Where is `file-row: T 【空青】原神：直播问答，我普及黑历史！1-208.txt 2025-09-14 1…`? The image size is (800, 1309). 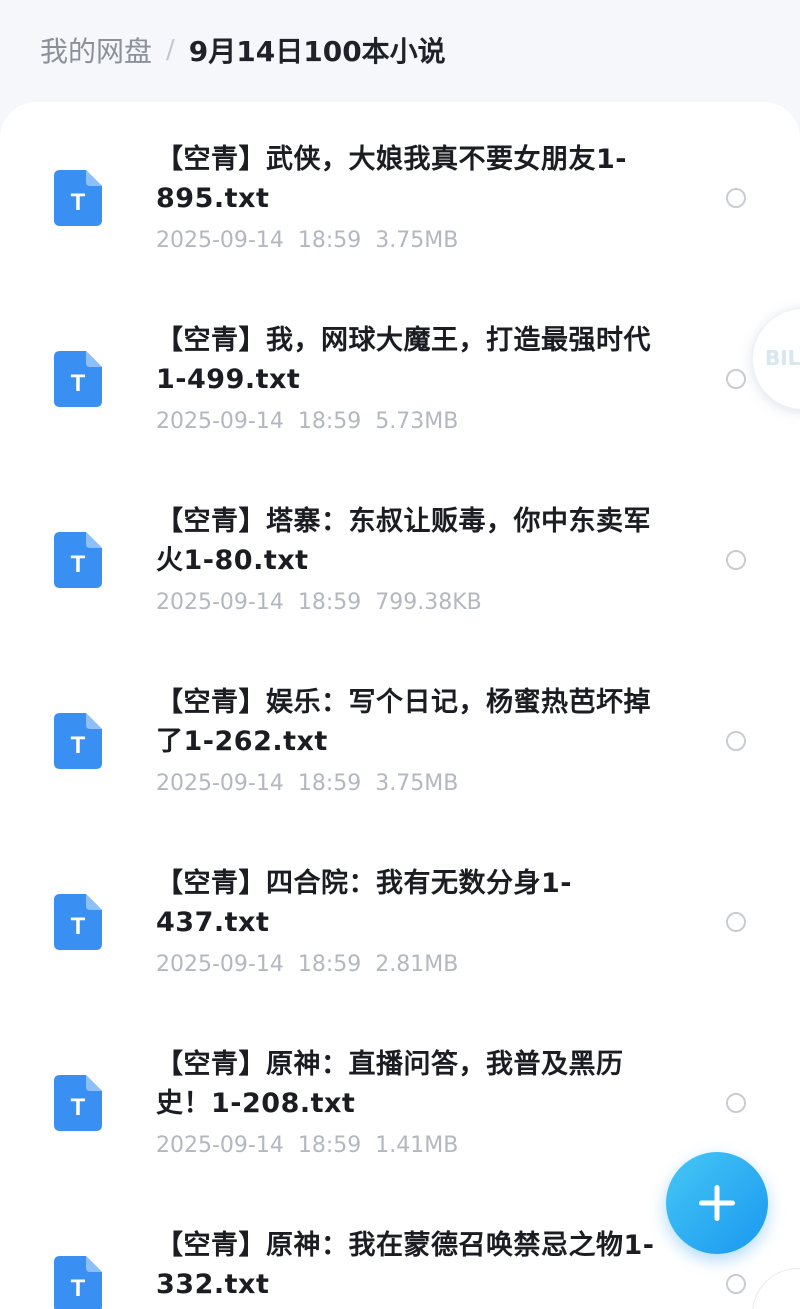 file-row: T 【空青】原神：直播问答，我普及黑历史！1-208.txt 2025-09-14 1… is located at coordinates (400, 1098).